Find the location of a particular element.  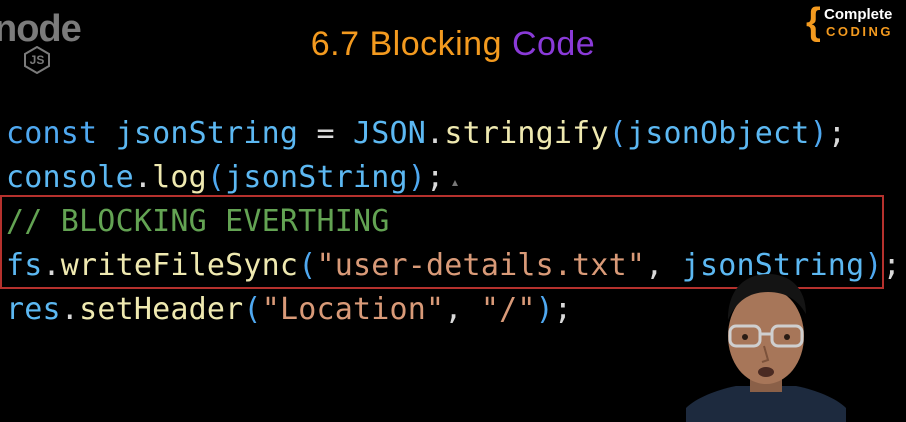

function-token: setHeader is located at coordinates (161, 309).